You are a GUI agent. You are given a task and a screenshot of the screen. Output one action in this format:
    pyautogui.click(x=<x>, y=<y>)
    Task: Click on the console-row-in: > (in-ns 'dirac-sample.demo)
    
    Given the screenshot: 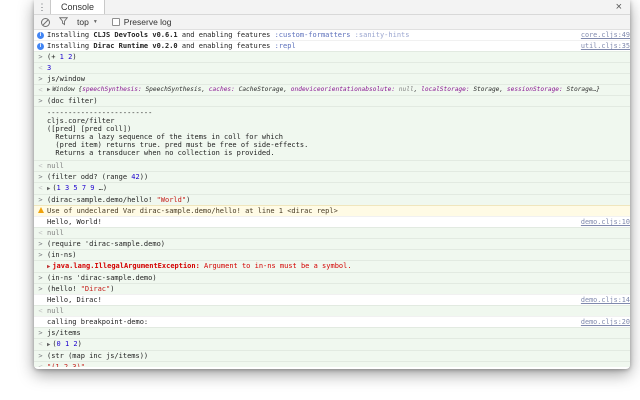 What is the action you would take?
    pyautogui.click(x=332, y=277)
    